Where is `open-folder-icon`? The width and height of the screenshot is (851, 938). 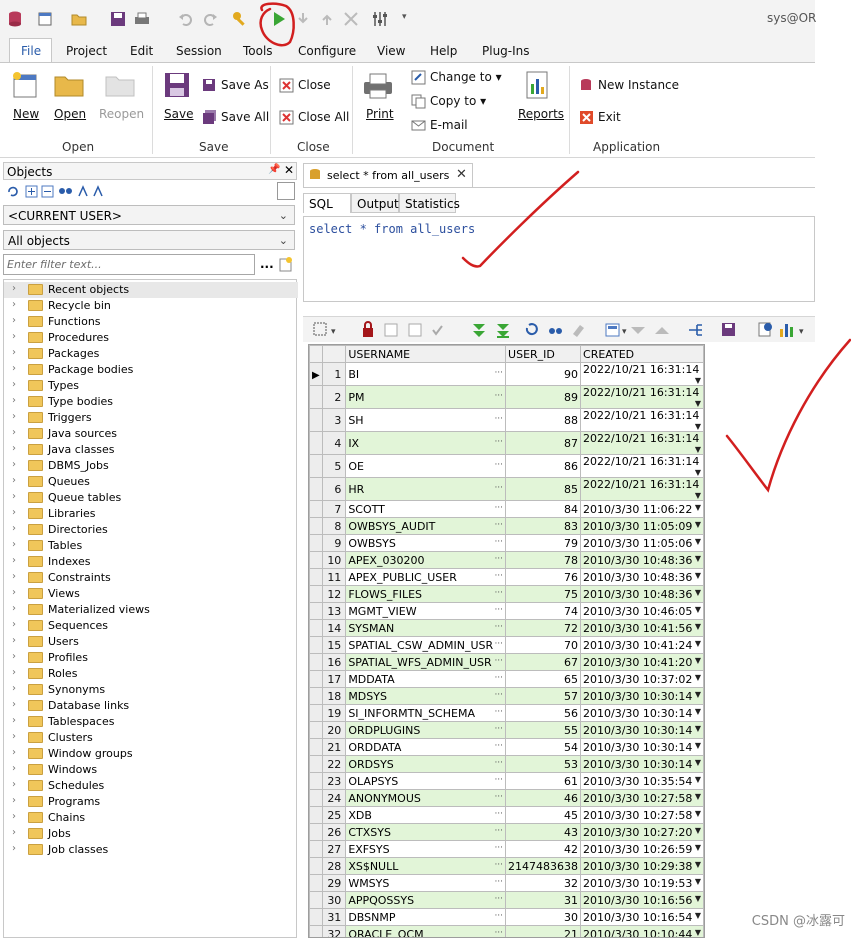
open-folder-icon is located at coordinates (79, 19).